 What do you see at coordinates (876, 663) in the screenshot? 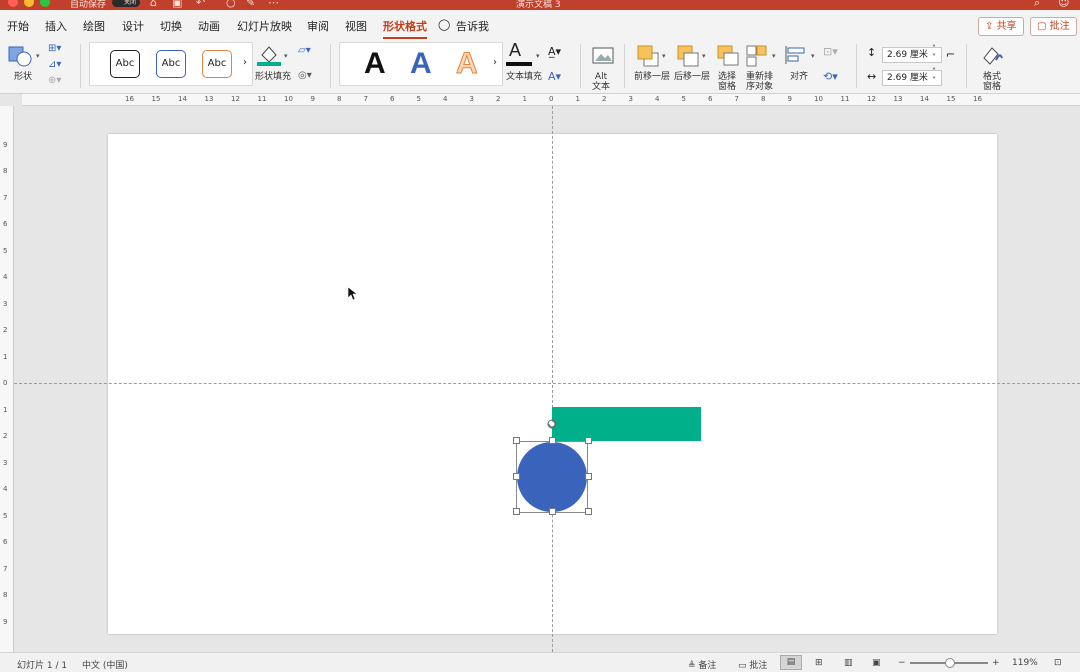
I see `slideshow-view-icon: ▣` at bounding box center [876, 663].